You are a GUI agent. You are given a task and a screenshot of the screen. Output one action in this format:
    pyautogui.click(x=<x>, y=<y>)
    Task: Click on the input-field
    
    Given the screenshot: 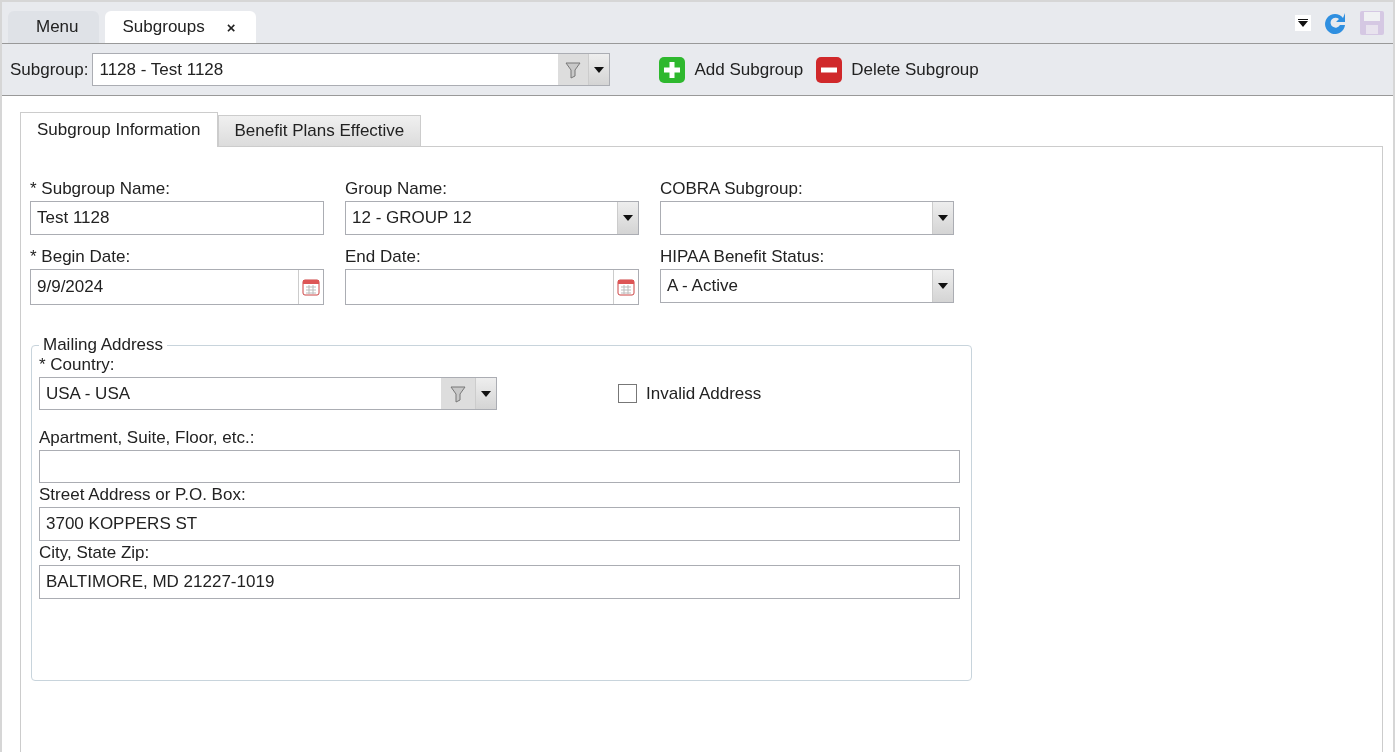 What is the action you would take?
    pyautogui.click(x=499, y=466)
    